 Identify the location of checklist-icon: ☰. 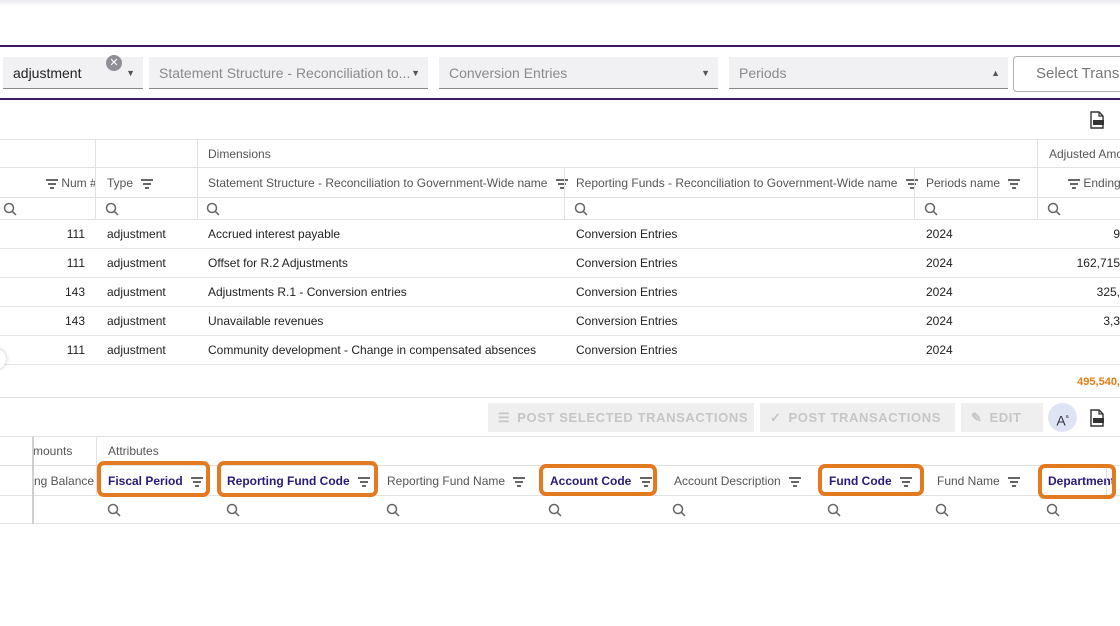
(504, 417).